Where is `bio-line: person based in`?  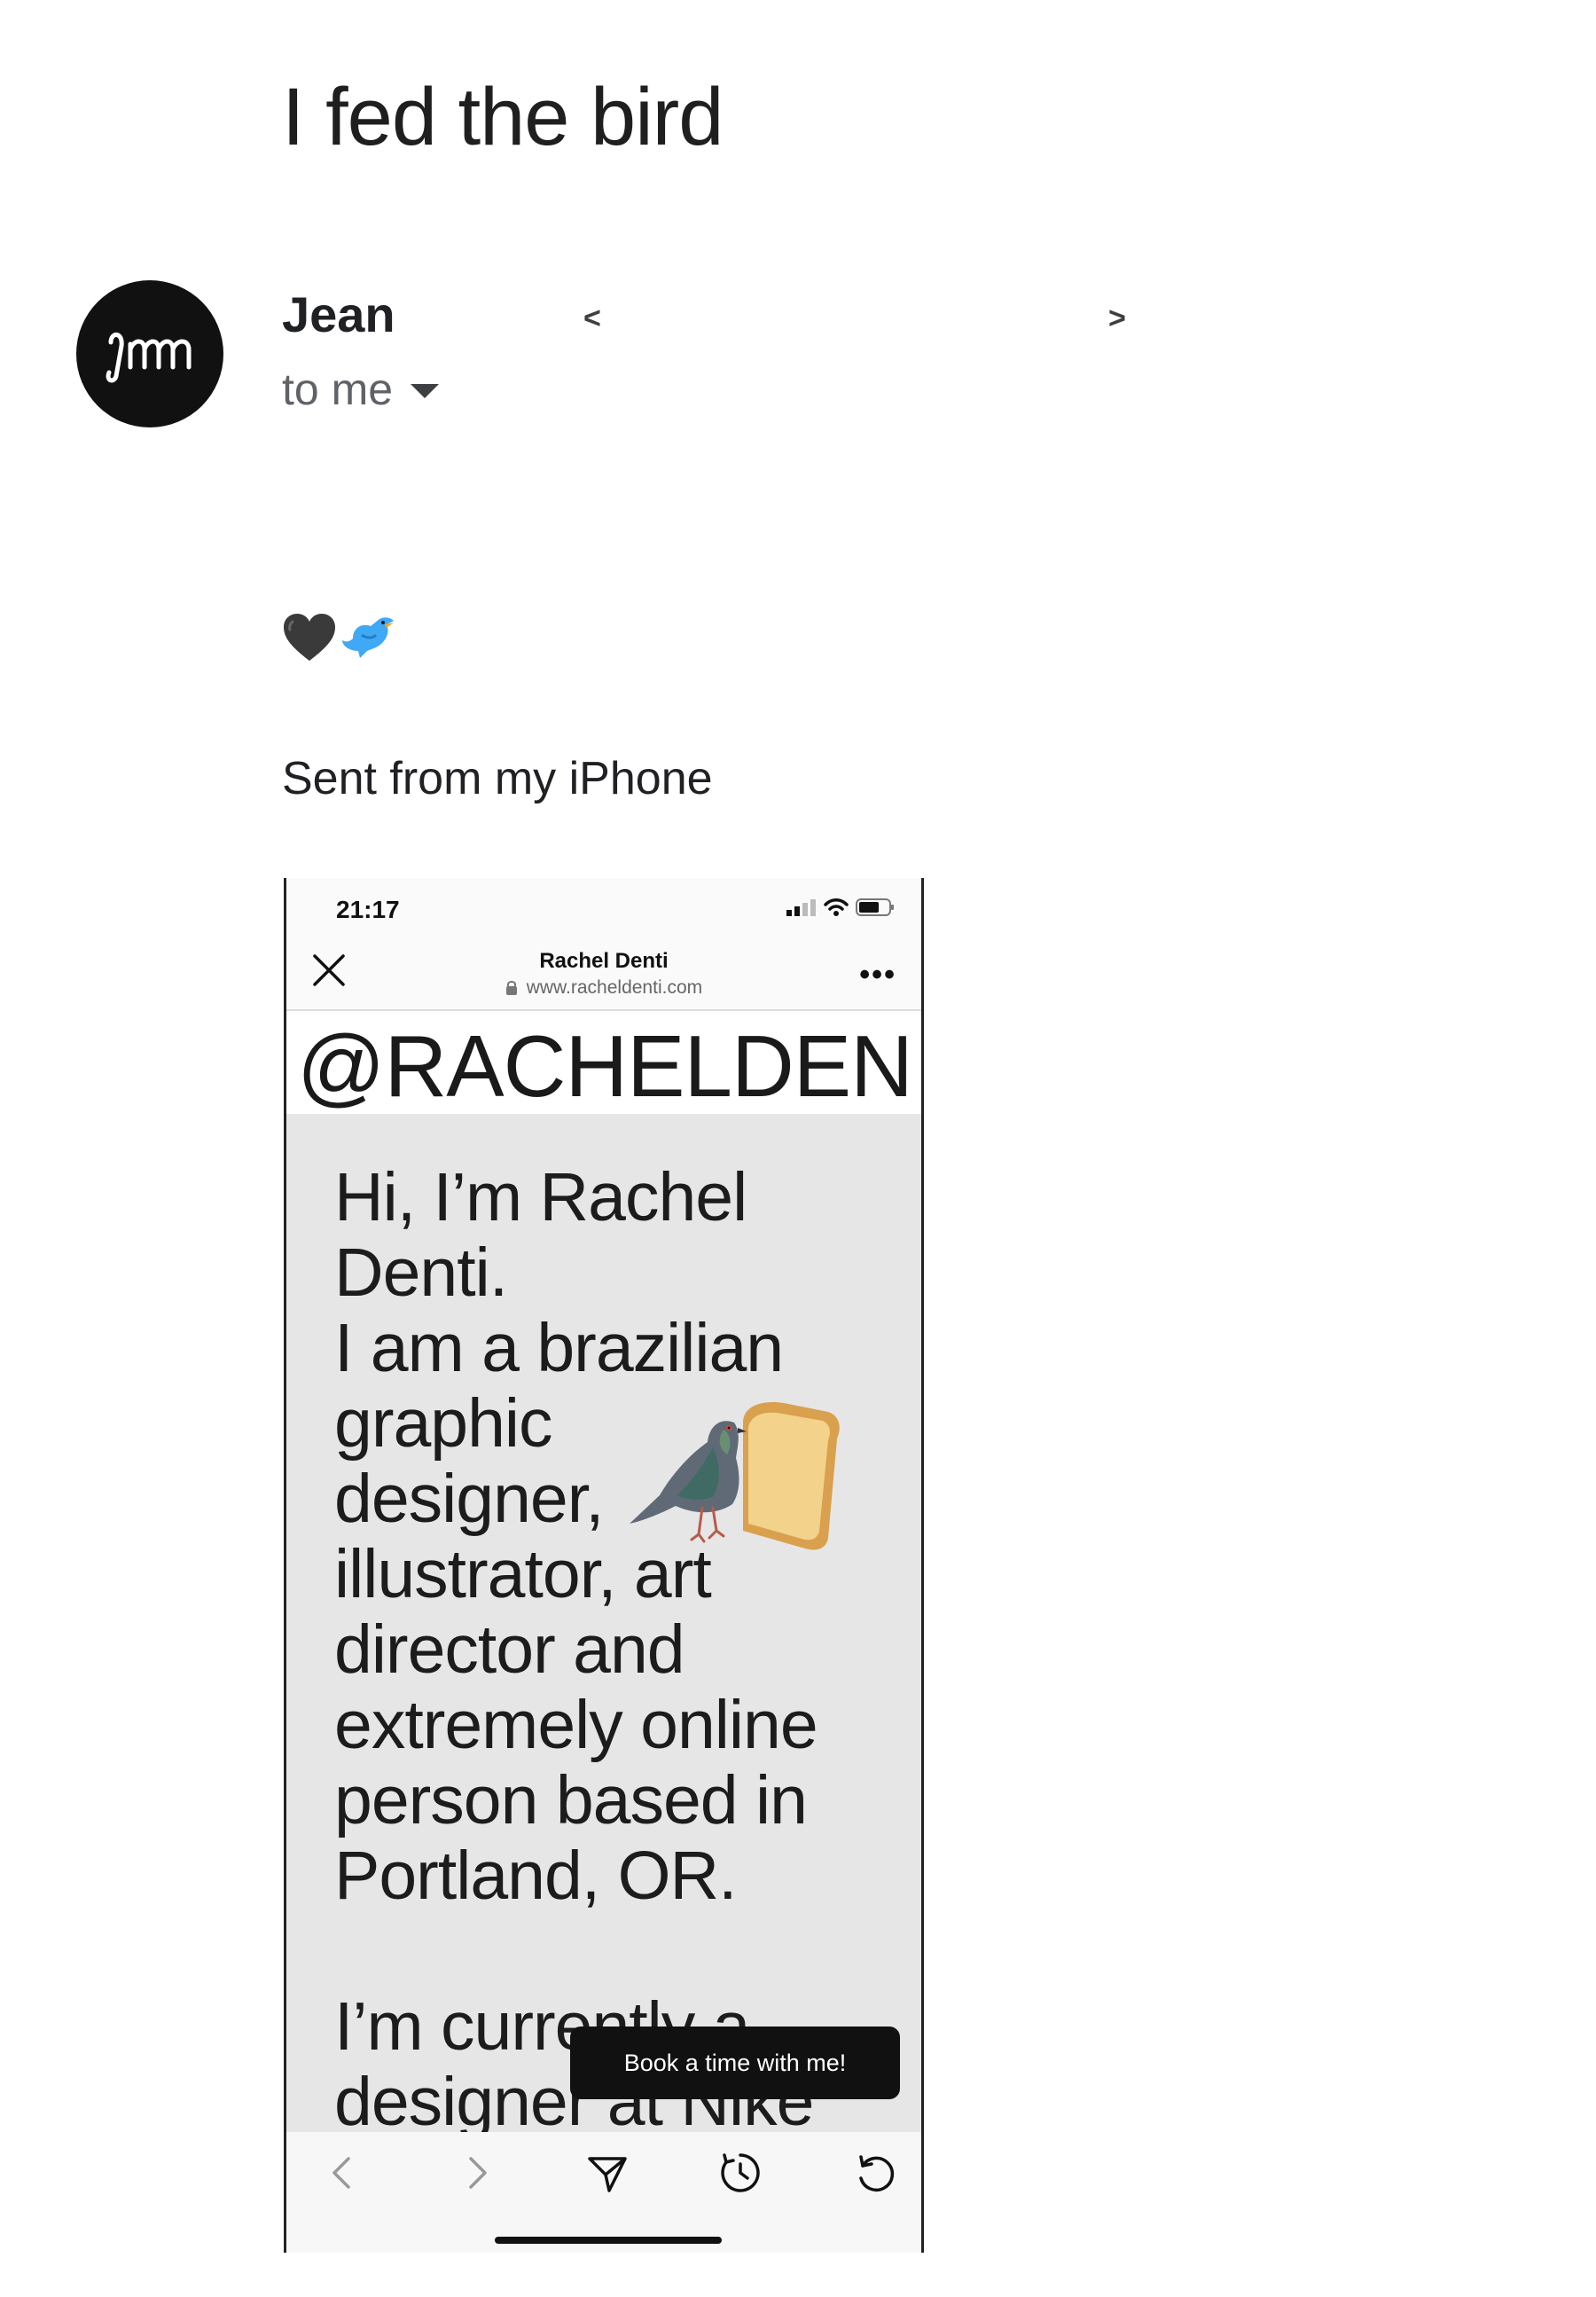
bio-line: person based in is located at coordinates (571, 1800).